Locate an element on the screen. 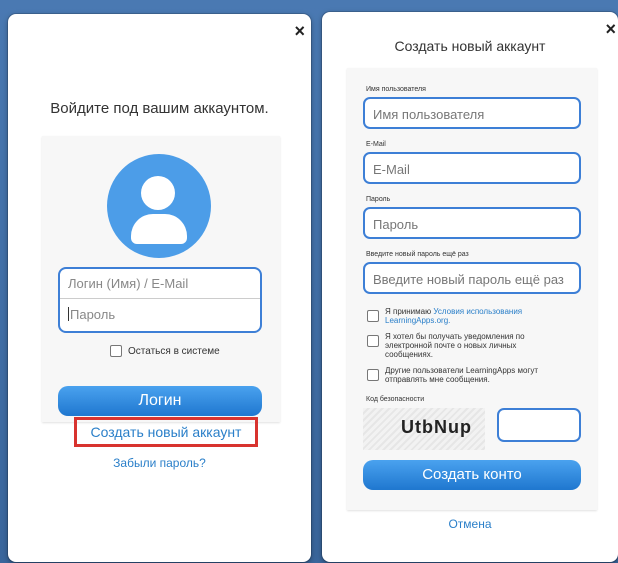 The image size is (618, 563). remember-me: Остаться в системе is located at coordinates (165, 351).